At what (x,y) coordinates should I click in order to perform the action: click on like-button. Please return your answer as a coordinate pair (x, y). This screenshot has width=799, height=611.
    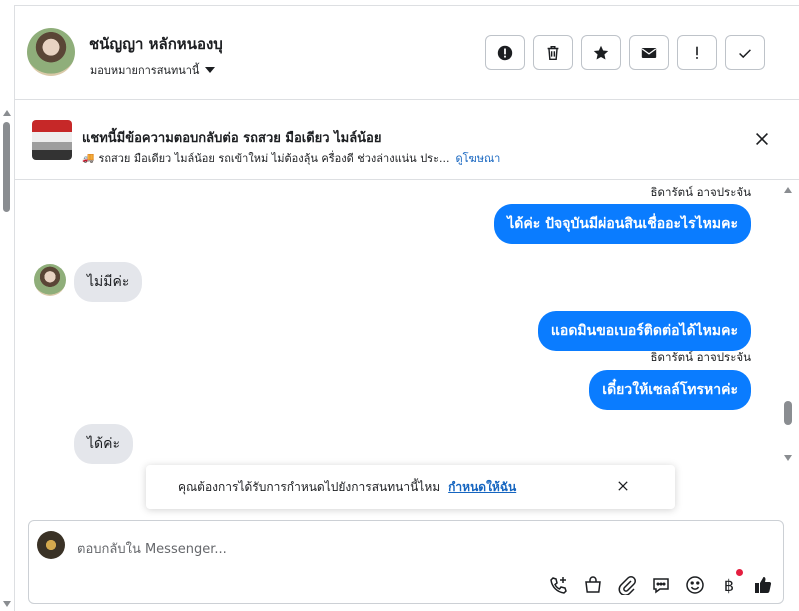
    Looking at the image, I should click on (763, 585).